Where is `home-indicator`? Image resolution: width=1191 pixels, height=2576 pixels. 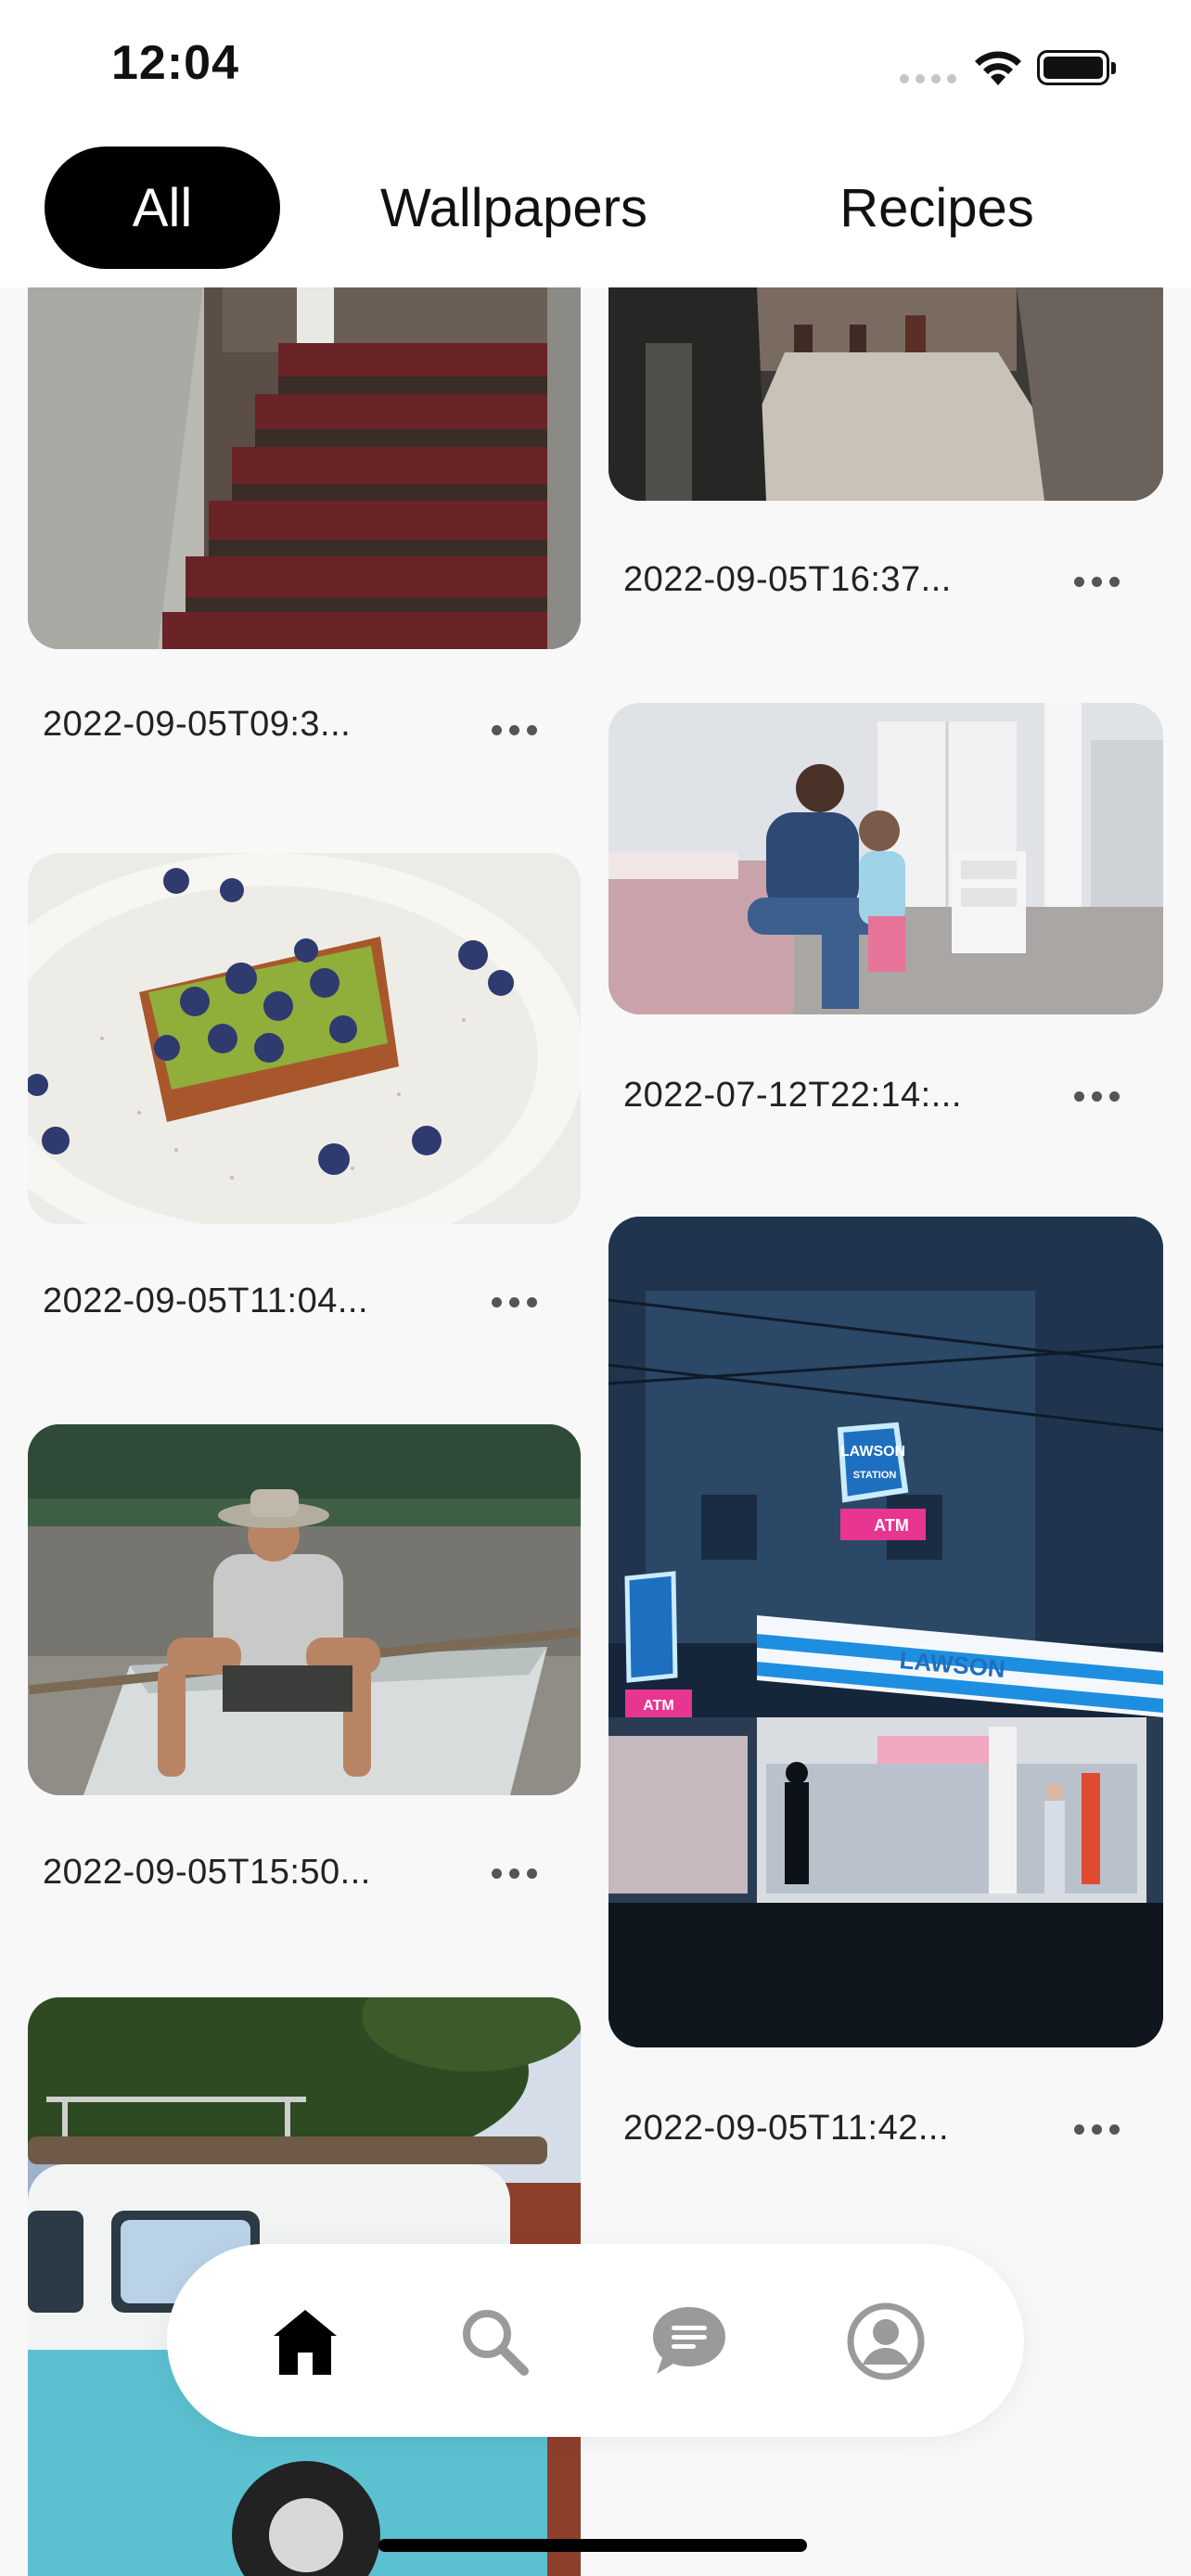 home-indicator is located at coordinates (592, 2545).